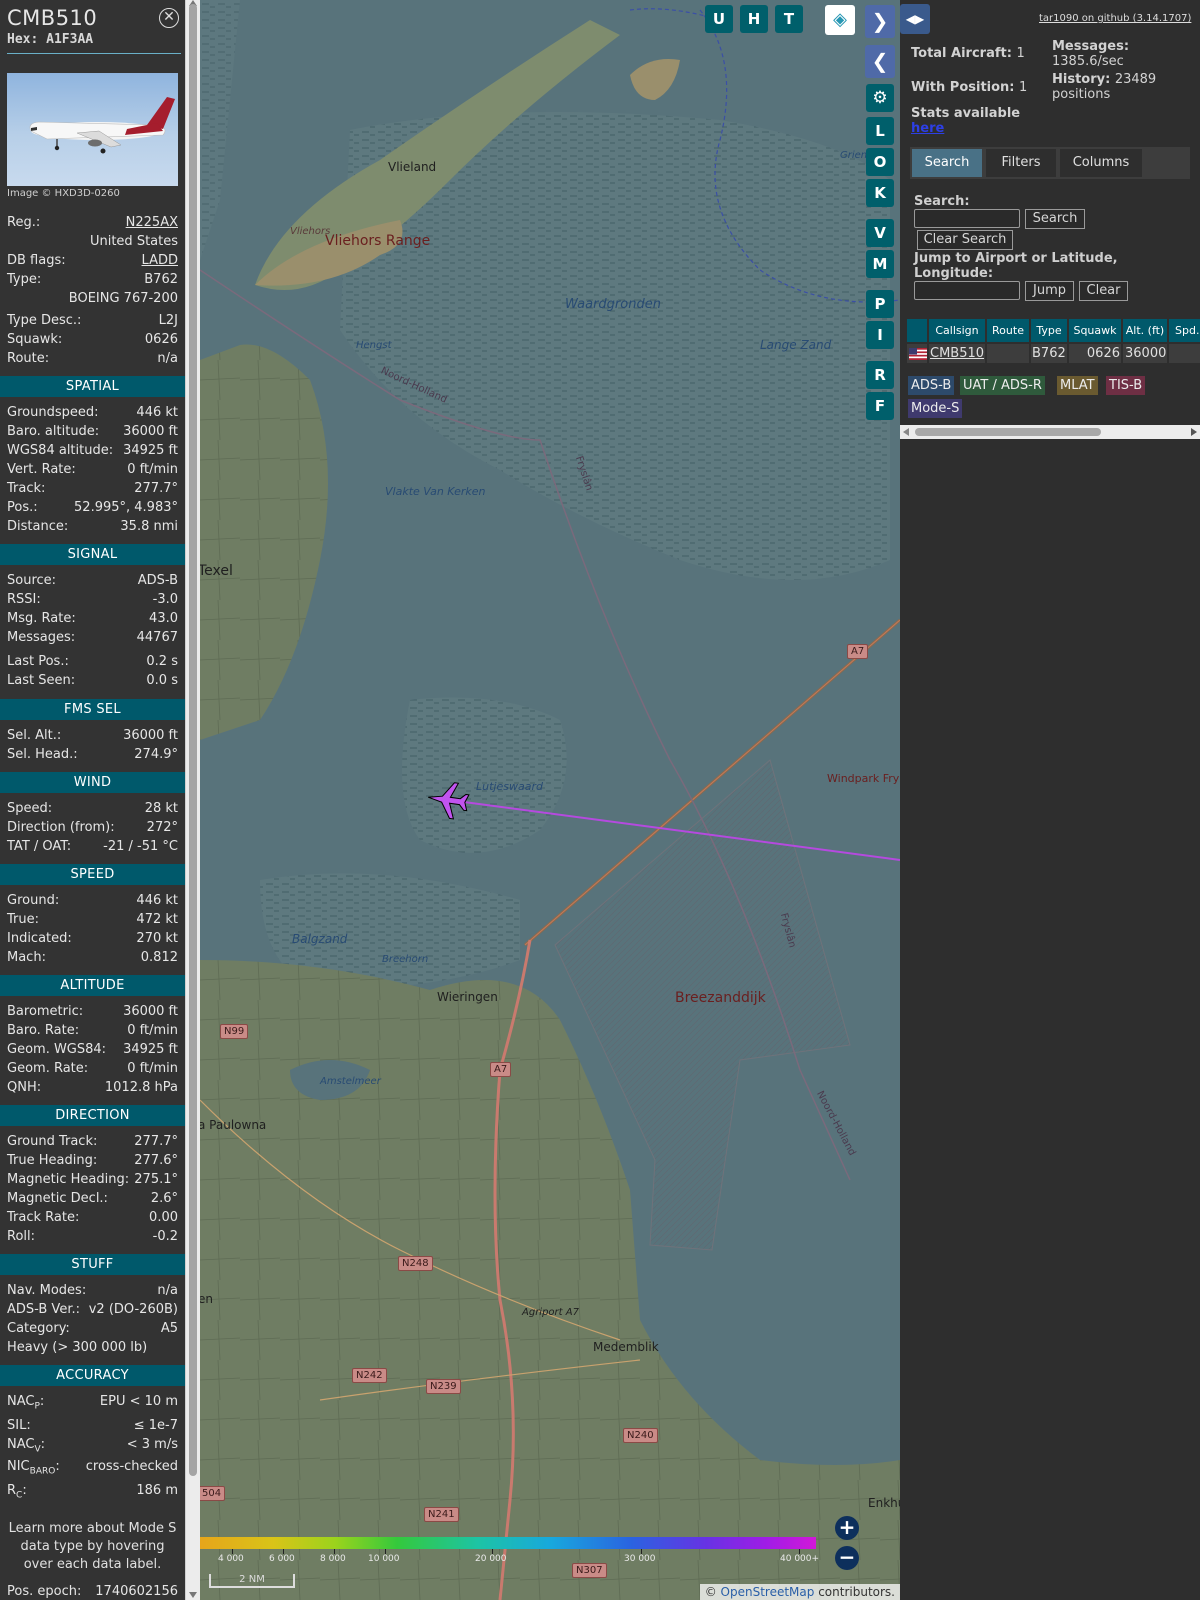 Image resolution: width=1200 pixels, height=1600 pixels. What do you see at coordinates (1049, 330) in the screenshot?
I see `table-header: Type` at bounding box center [1049, 330].